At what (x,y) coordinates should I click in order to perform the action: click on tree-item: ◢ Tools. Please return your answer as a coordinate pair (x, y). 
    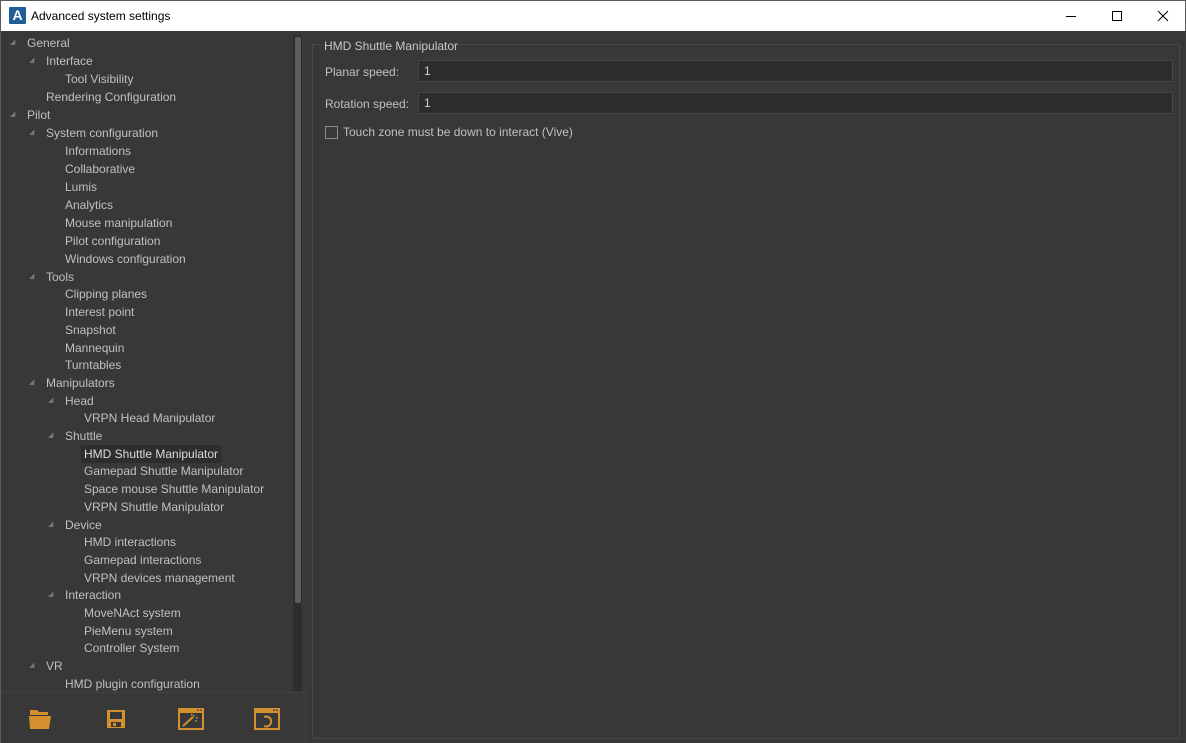
    Looking at the image, I should click on (146, 277).